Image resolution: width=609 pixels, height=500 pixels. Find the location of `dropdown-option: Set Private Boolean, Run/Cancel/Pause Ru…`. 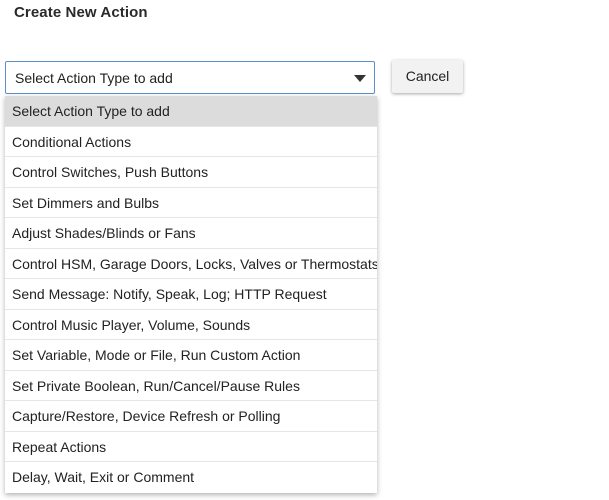

dropdown-option: Set Private Boolean, Run/Cancel/Pause Ru… is located at coordinates (191, 386).